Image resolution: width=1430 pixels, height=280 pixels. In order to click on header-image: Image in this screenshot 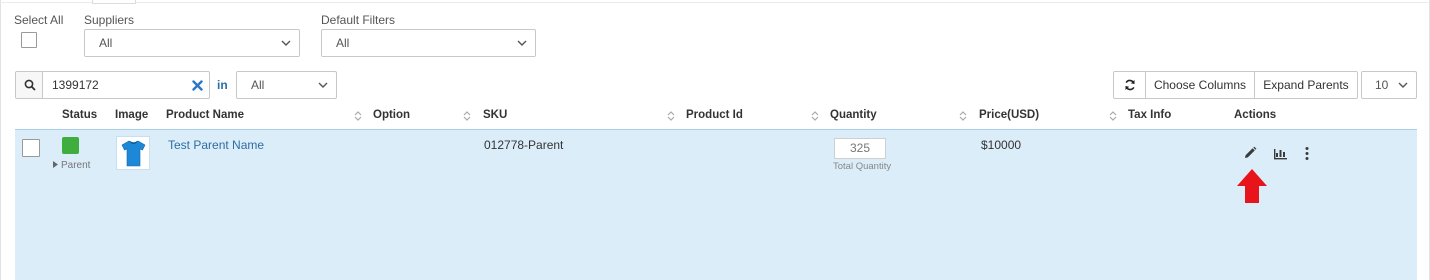, I will do `click(131, 115)`.